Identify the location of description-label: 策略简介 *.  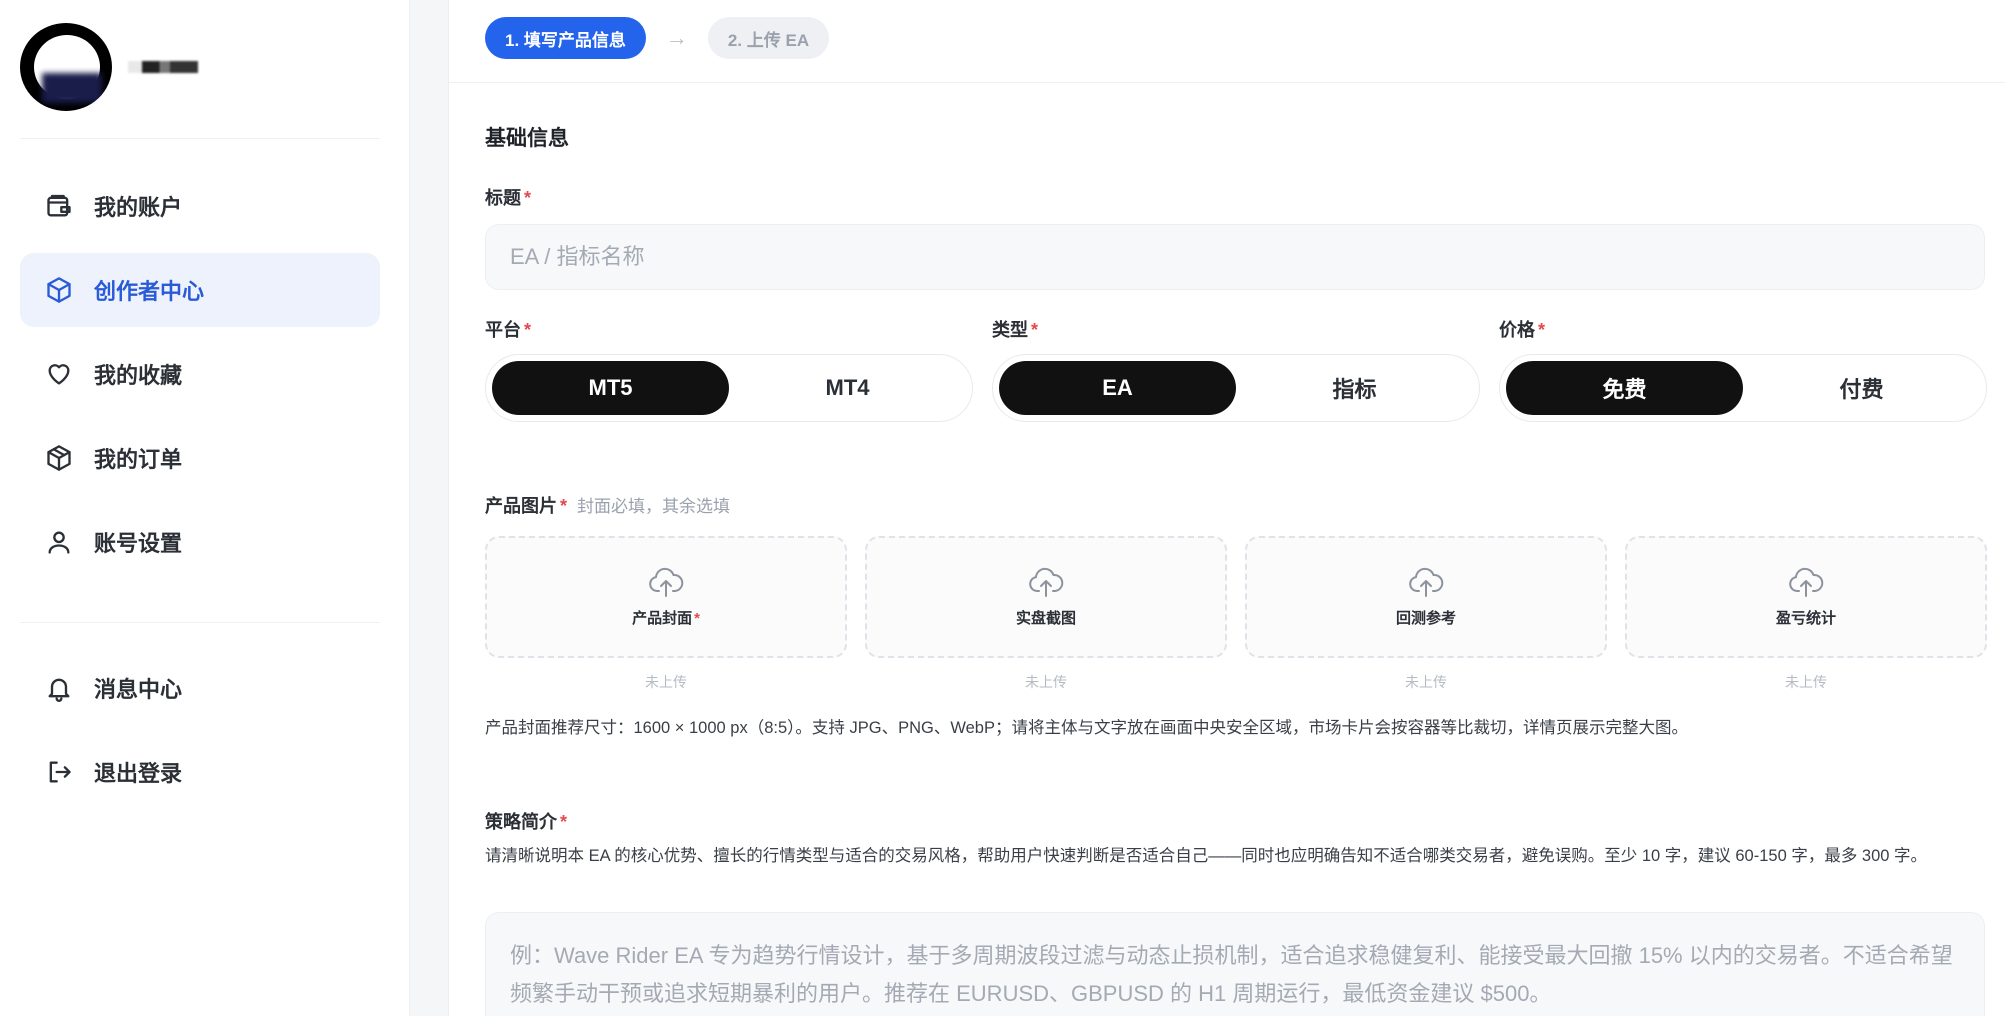
(526, 821).